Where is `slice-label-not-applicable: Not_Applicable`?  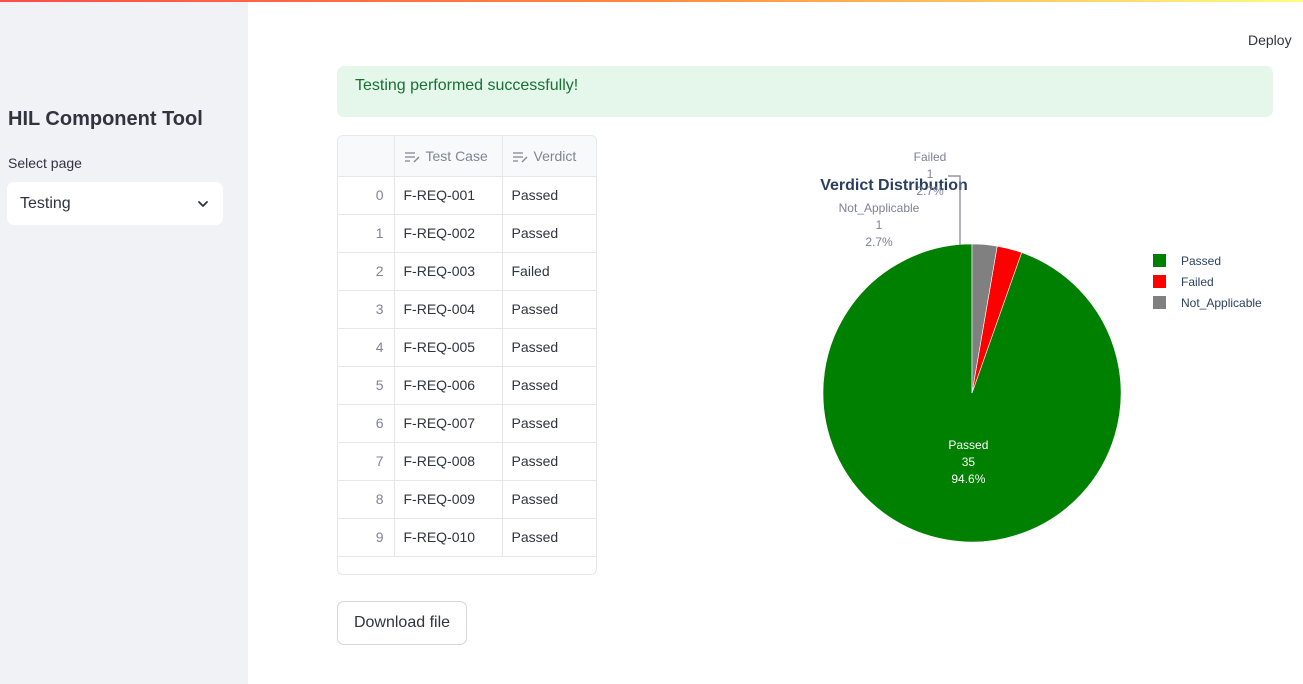 slice-label-not-applicable: Not_Applicable is located at coordinates (879, 208).